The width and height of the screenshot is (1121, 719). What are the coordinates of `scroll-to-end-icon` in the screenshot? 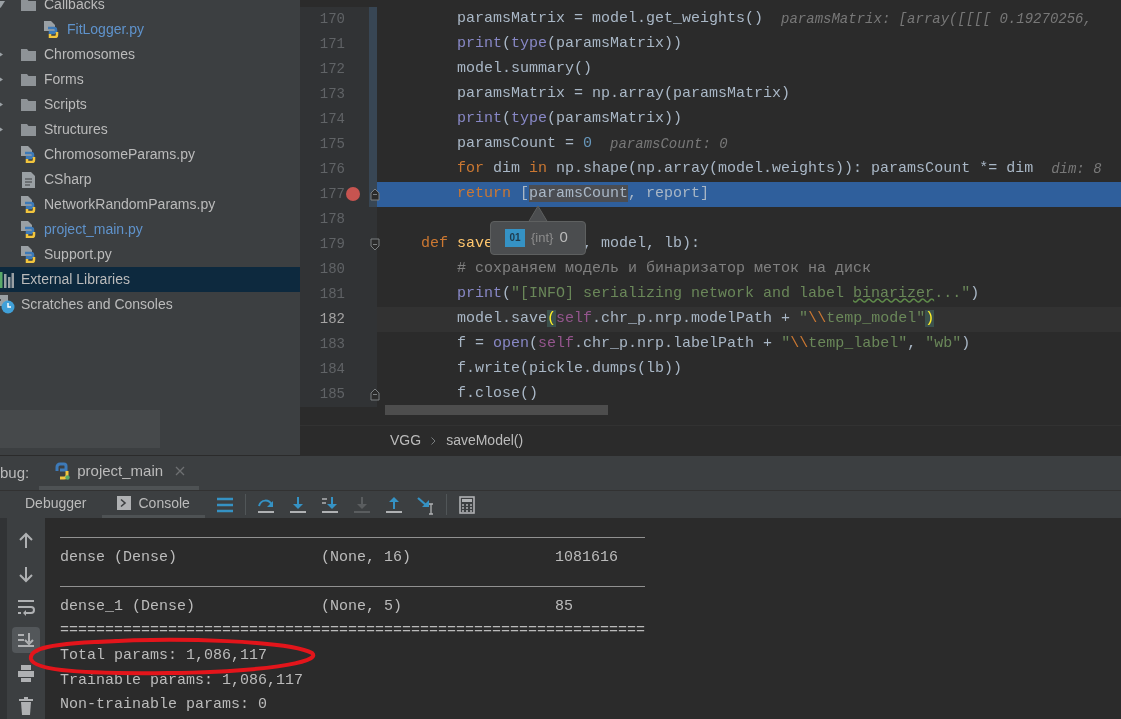 It's located at (26, 640).